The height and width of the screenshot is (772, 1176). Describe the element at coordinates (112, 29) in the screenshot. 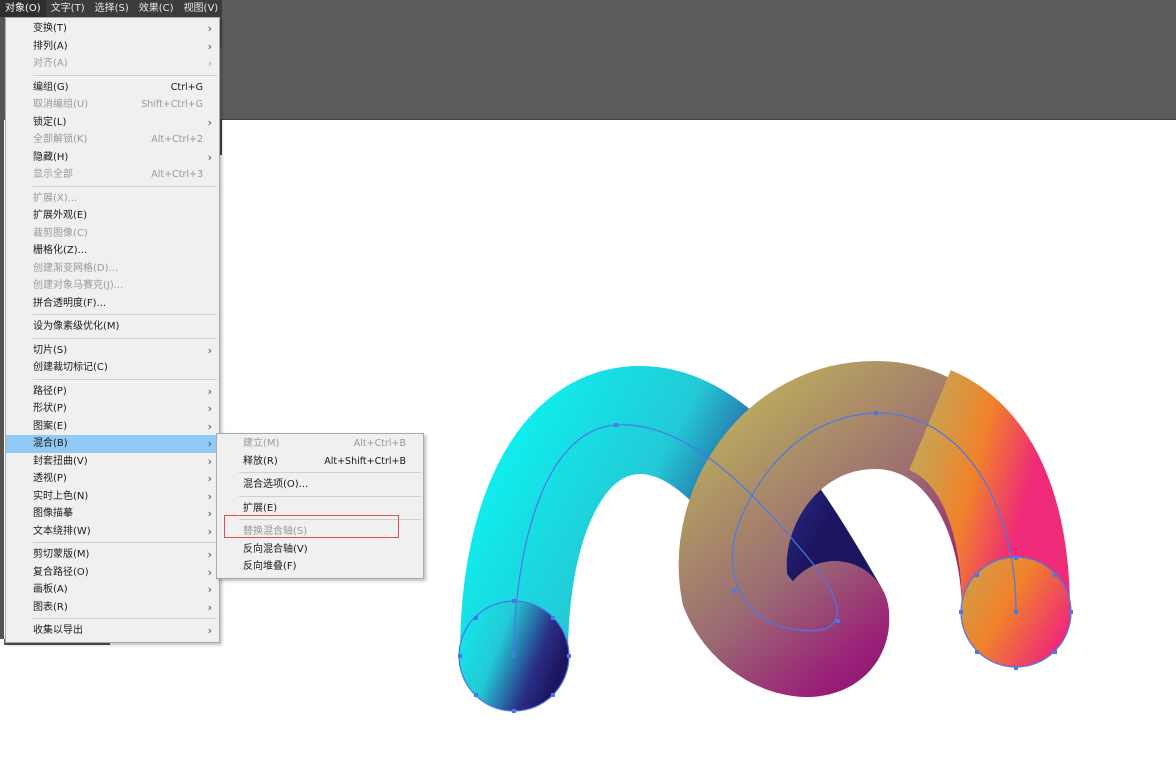

I see `object-menu-item-0: 变换(T) ›` at that location.